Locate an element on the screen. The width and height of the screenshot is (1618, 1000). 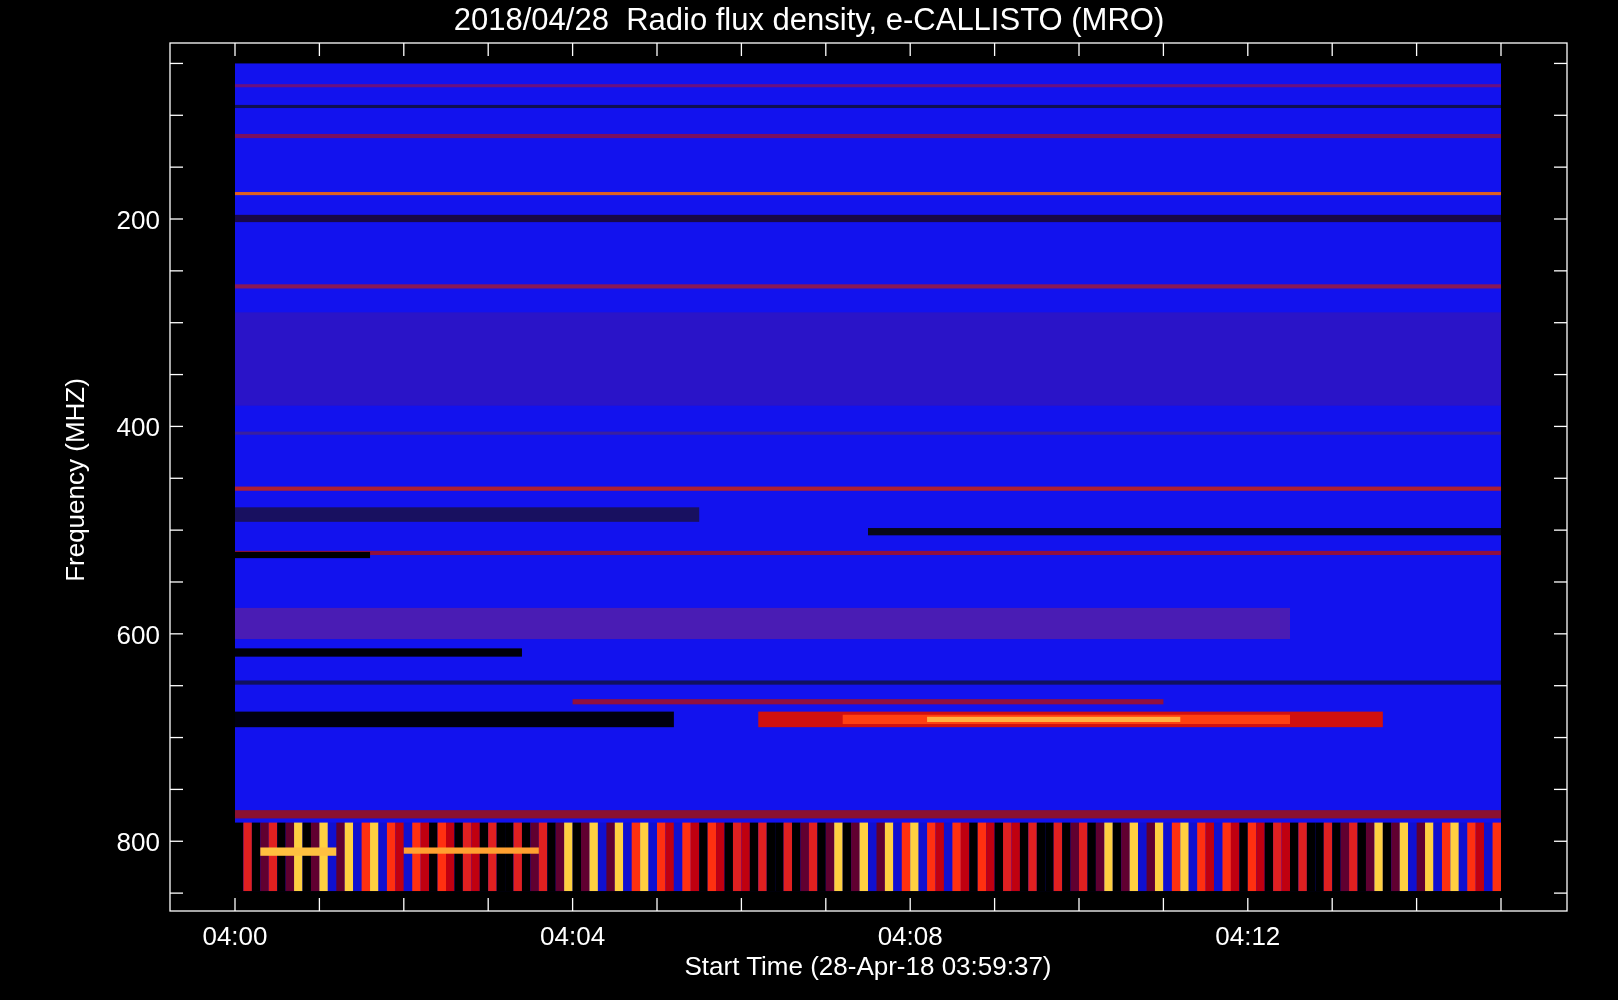
axis-tick-label: 200 is located at coordinates (138, 220).